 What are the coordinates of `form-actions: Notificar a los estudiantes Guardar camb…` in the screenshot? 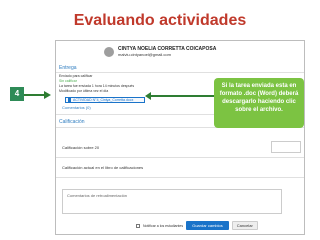 It's located at (197, 225).